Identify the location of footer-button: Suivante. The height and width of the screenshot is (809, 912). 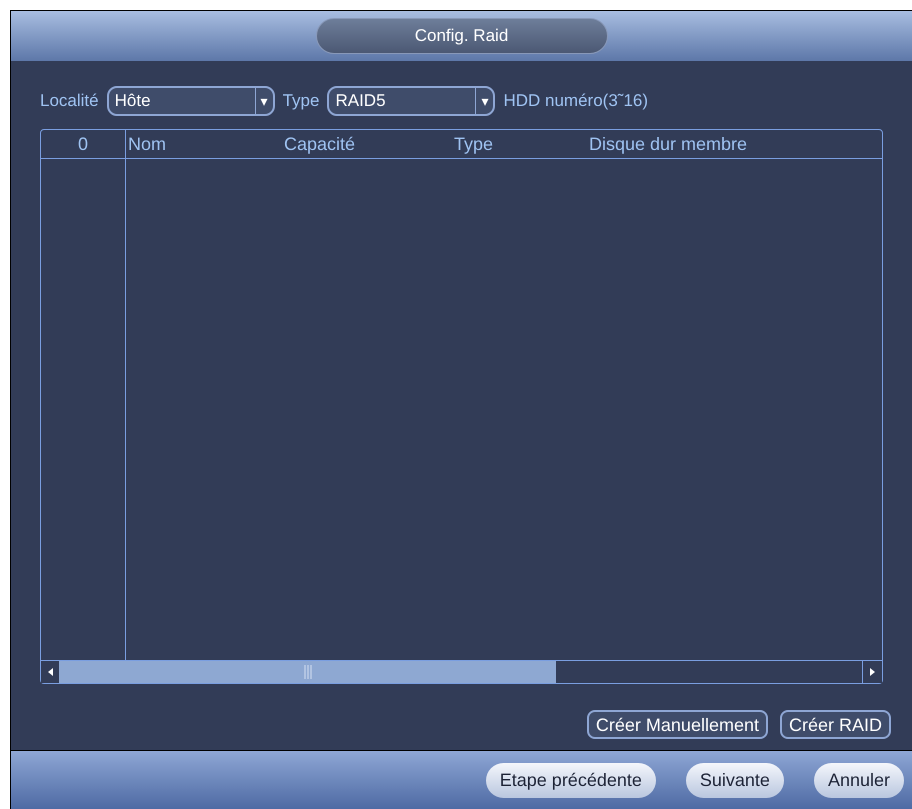
(735, 780).